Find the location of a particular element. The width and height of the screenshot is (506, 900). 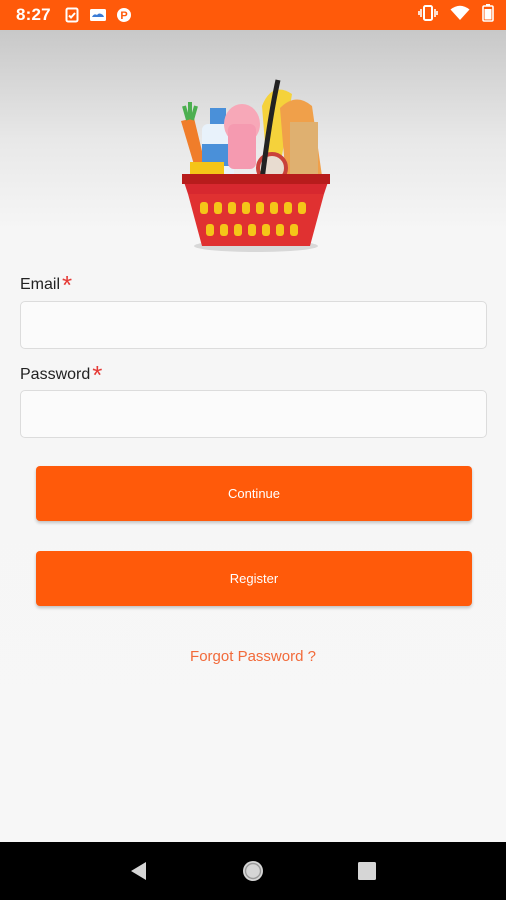

password-label-text: Password is located at coordinates (55, 374).